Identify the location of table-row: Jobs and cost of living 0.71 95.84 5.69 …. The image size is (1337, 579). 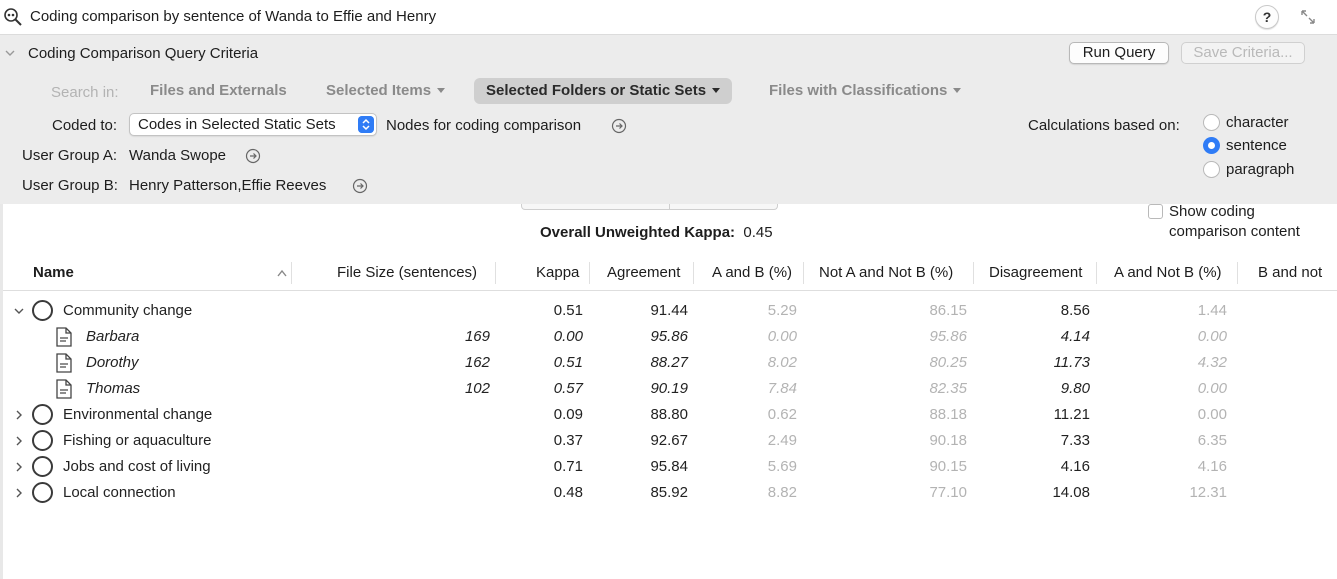
(670, 467).